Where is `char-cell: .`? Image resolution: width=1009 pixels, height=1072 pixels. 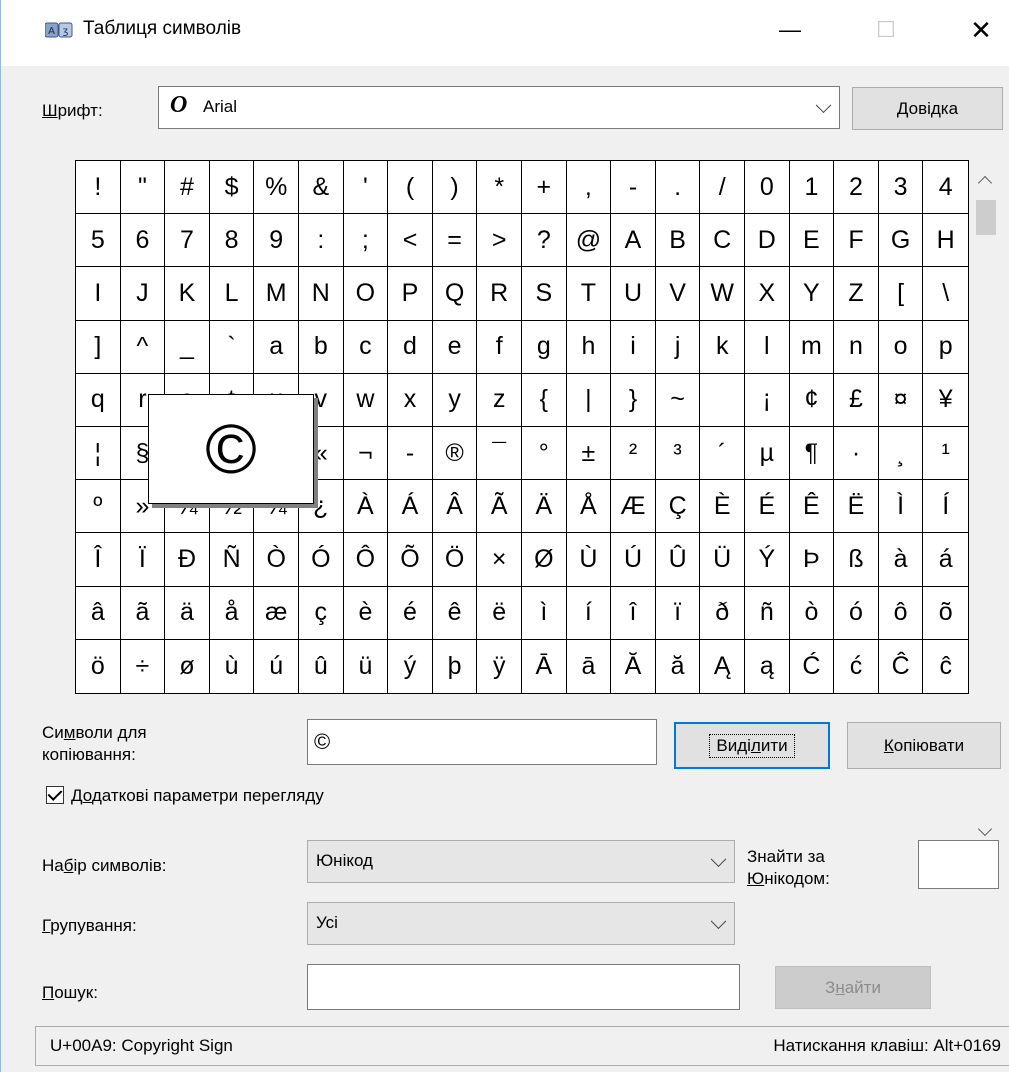 char-cell: . is located at coordinates (678, 188).